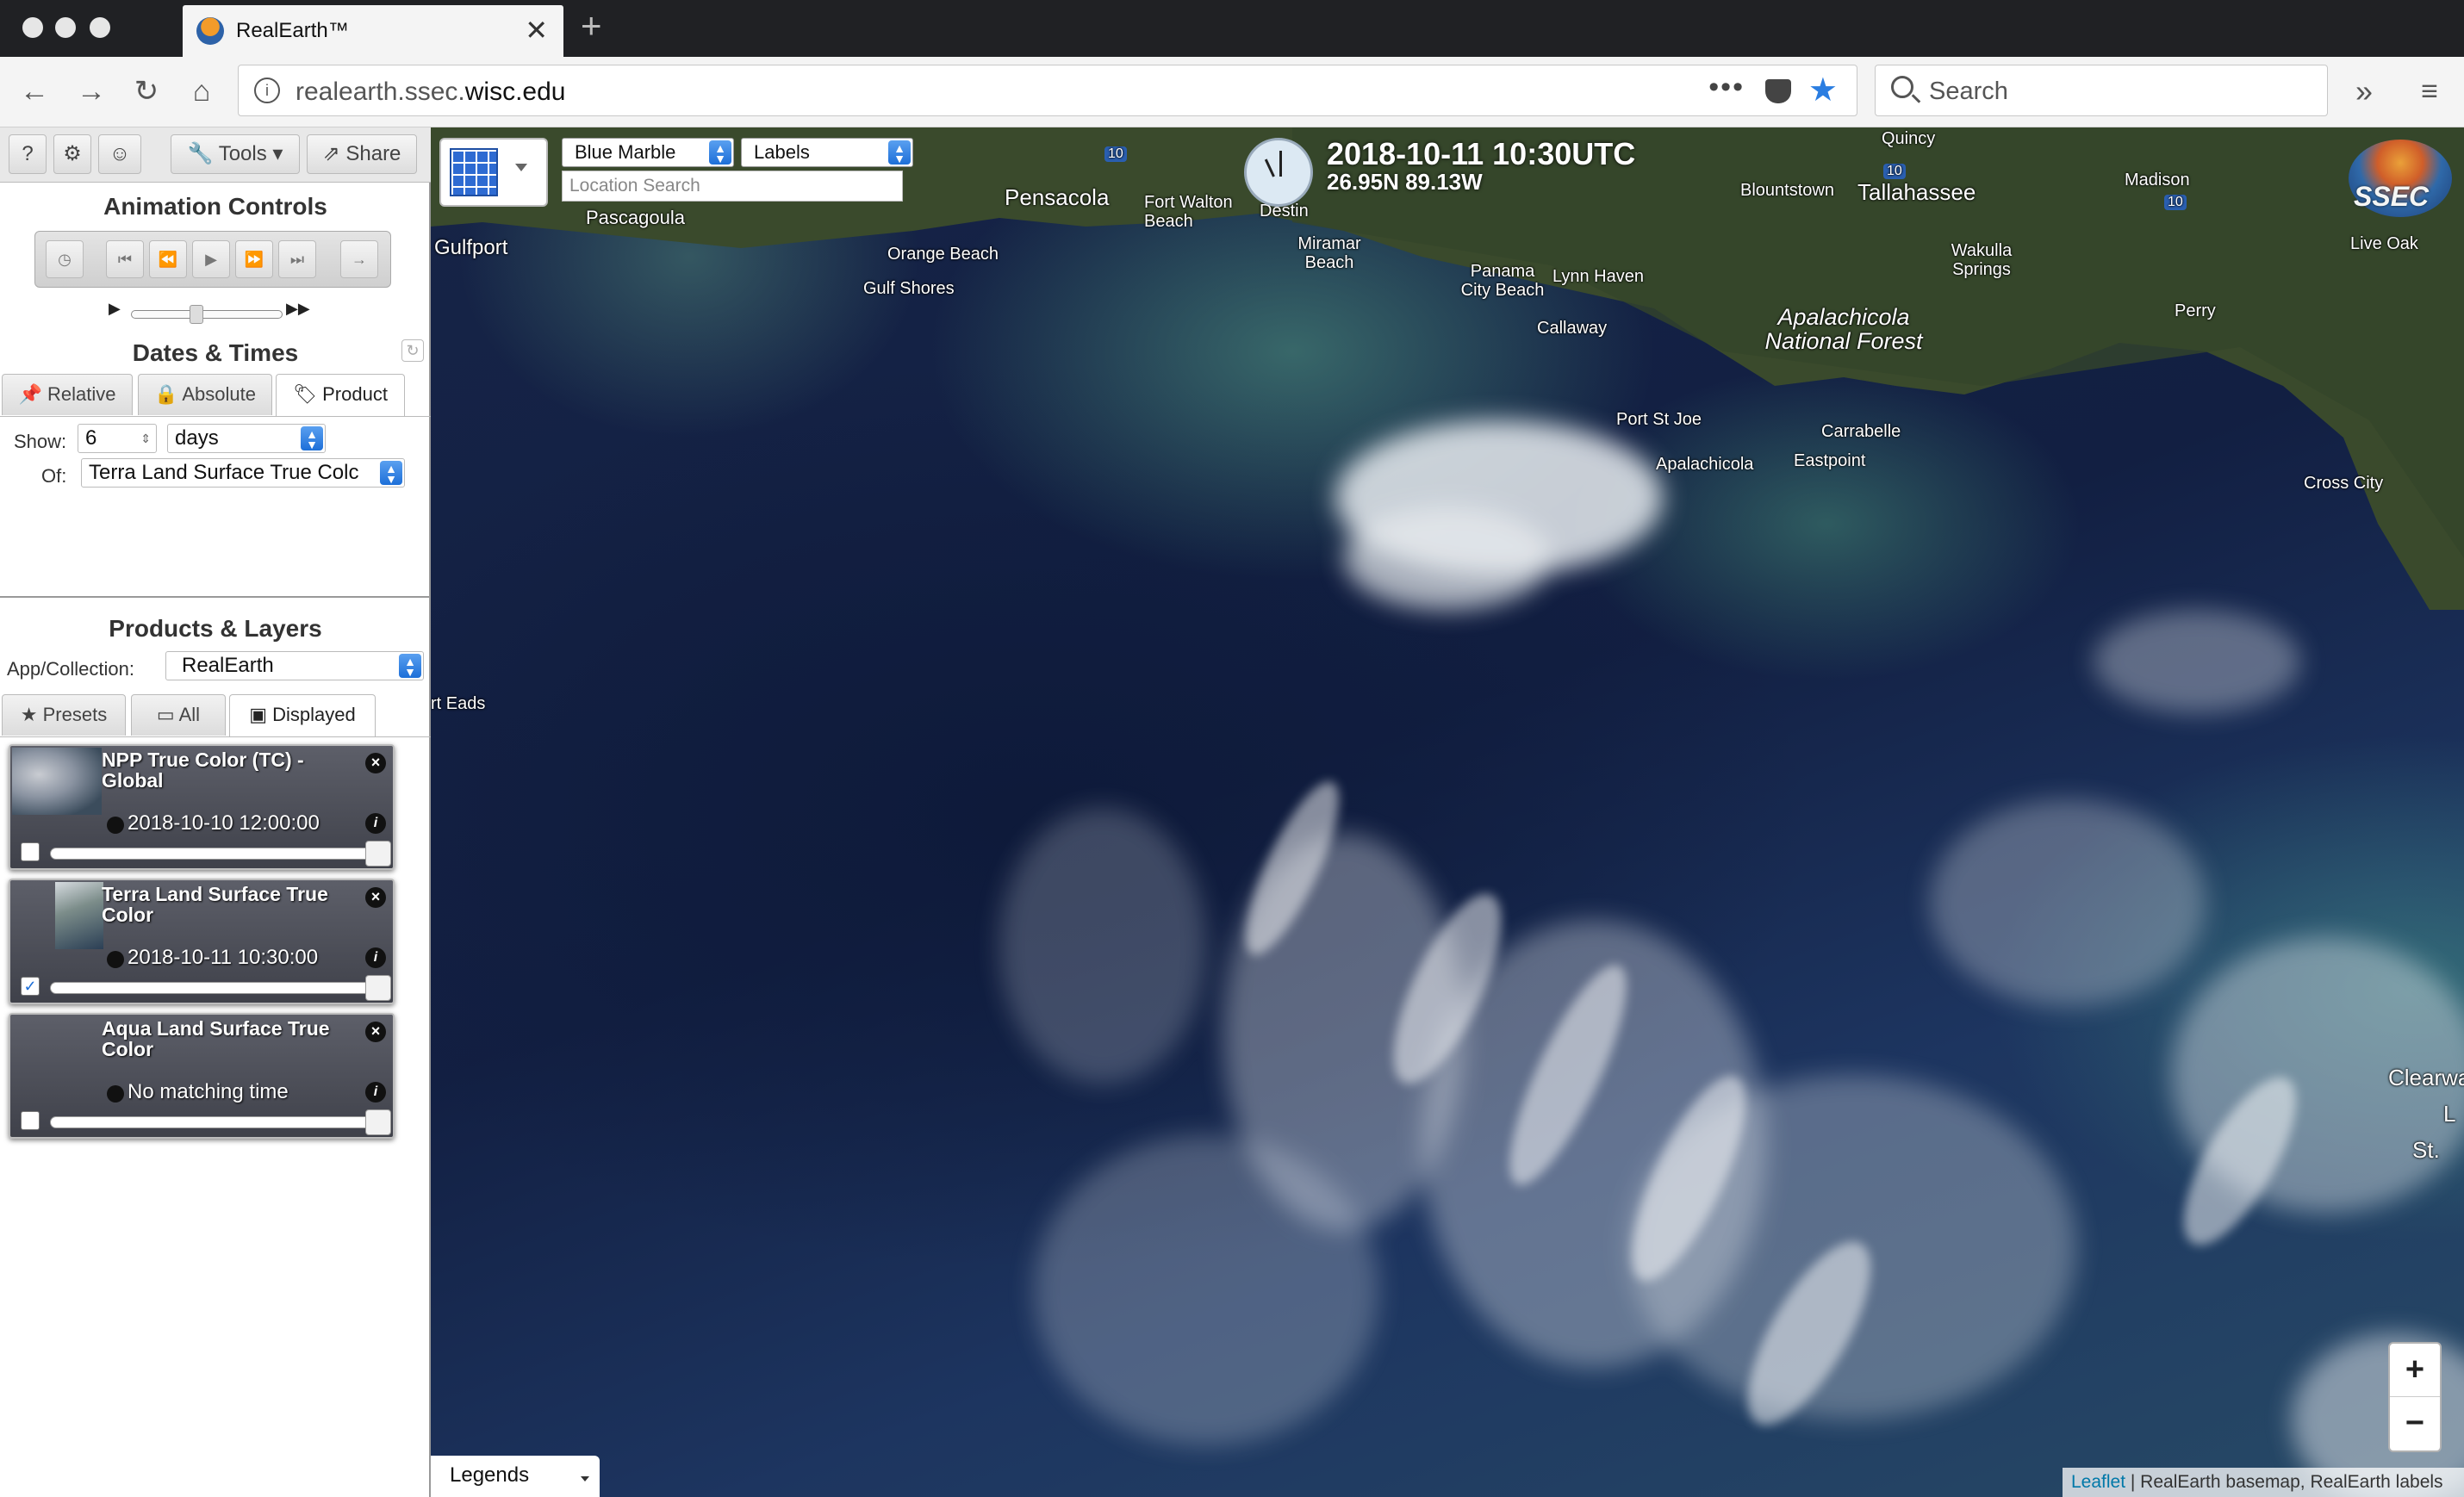  Describe the element at coordinates (100, 27) in the screenshot. I see `window-zoom-dot` at that location.